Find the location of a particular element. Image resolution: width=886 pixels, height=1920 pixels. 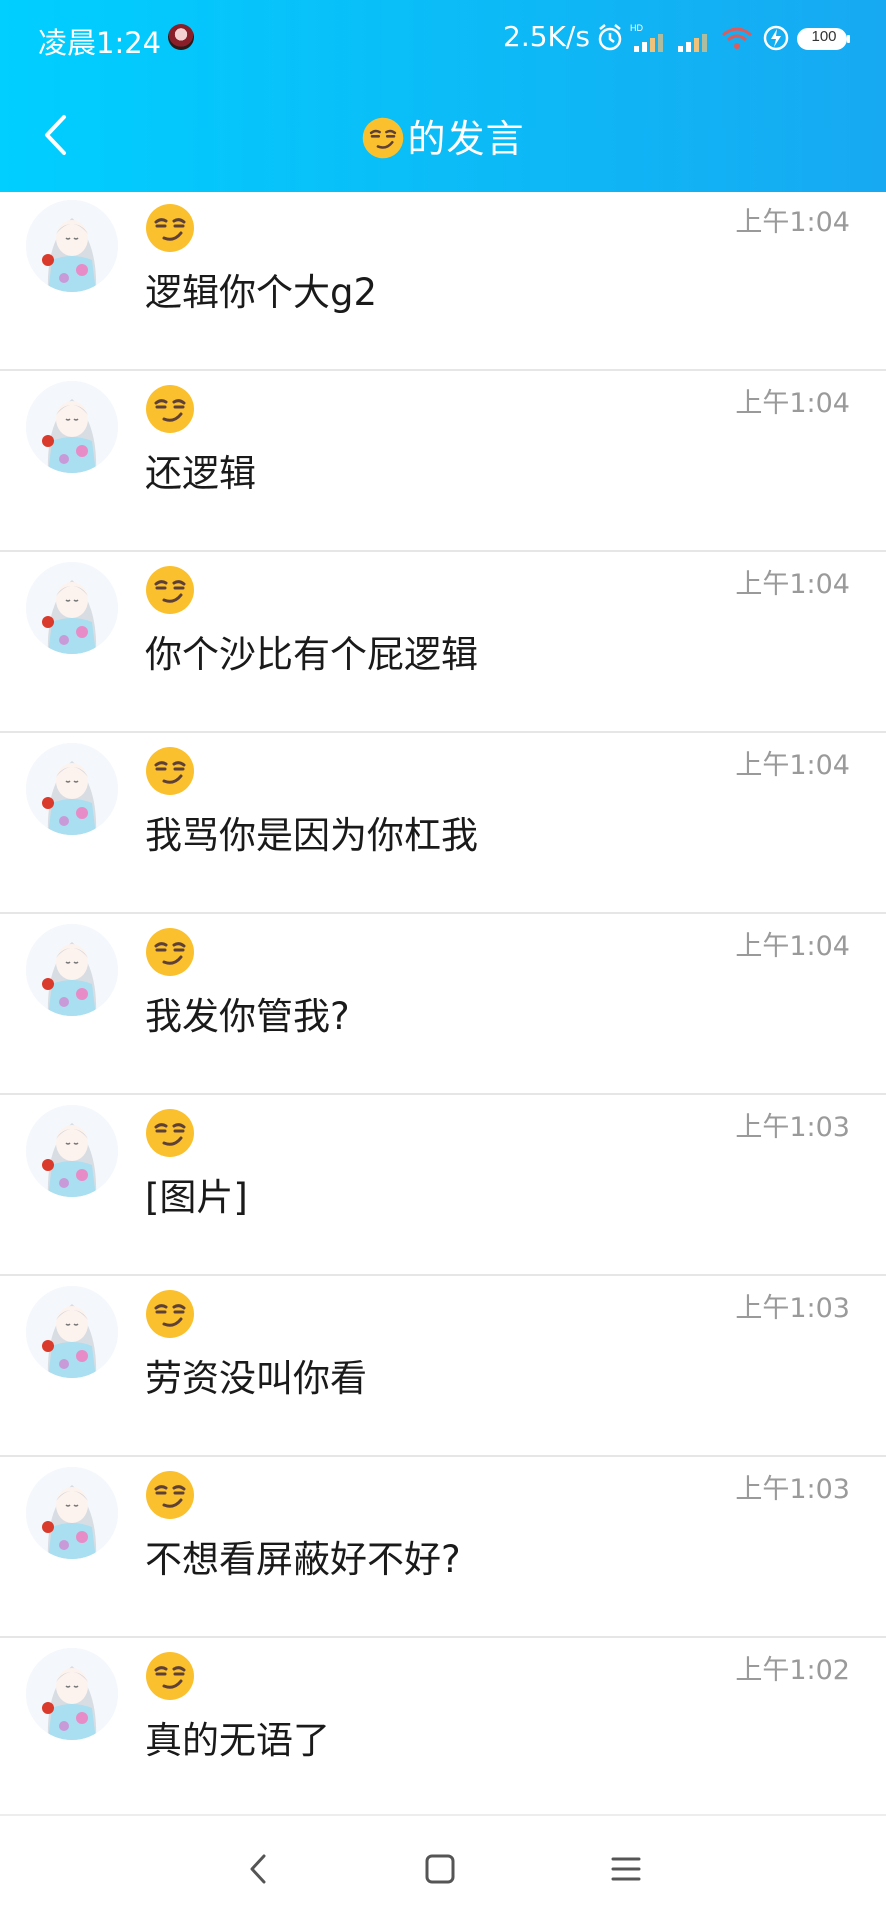

message-row: 真的无语了 上午1:02 is located at coordinates (443, 1726).